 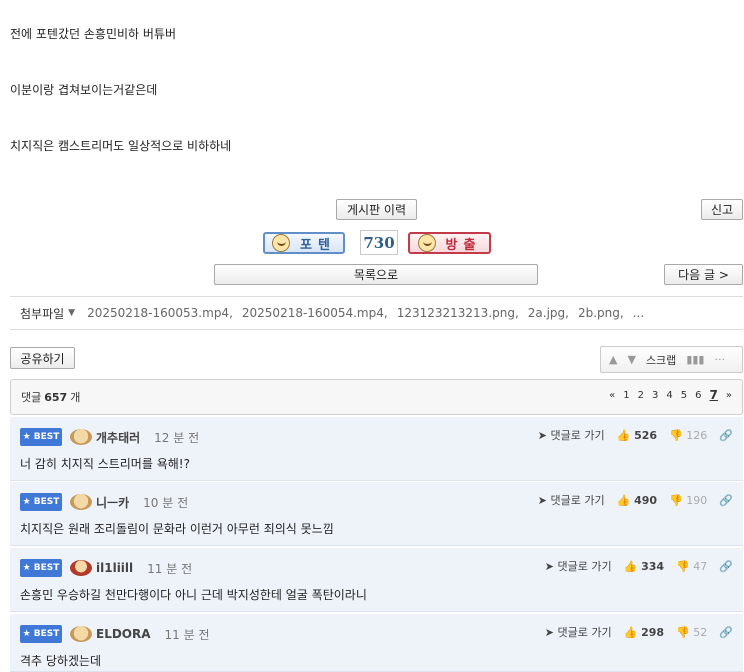 I want to click on comment-upvote: 👍 490, so click(x=637, y=500).